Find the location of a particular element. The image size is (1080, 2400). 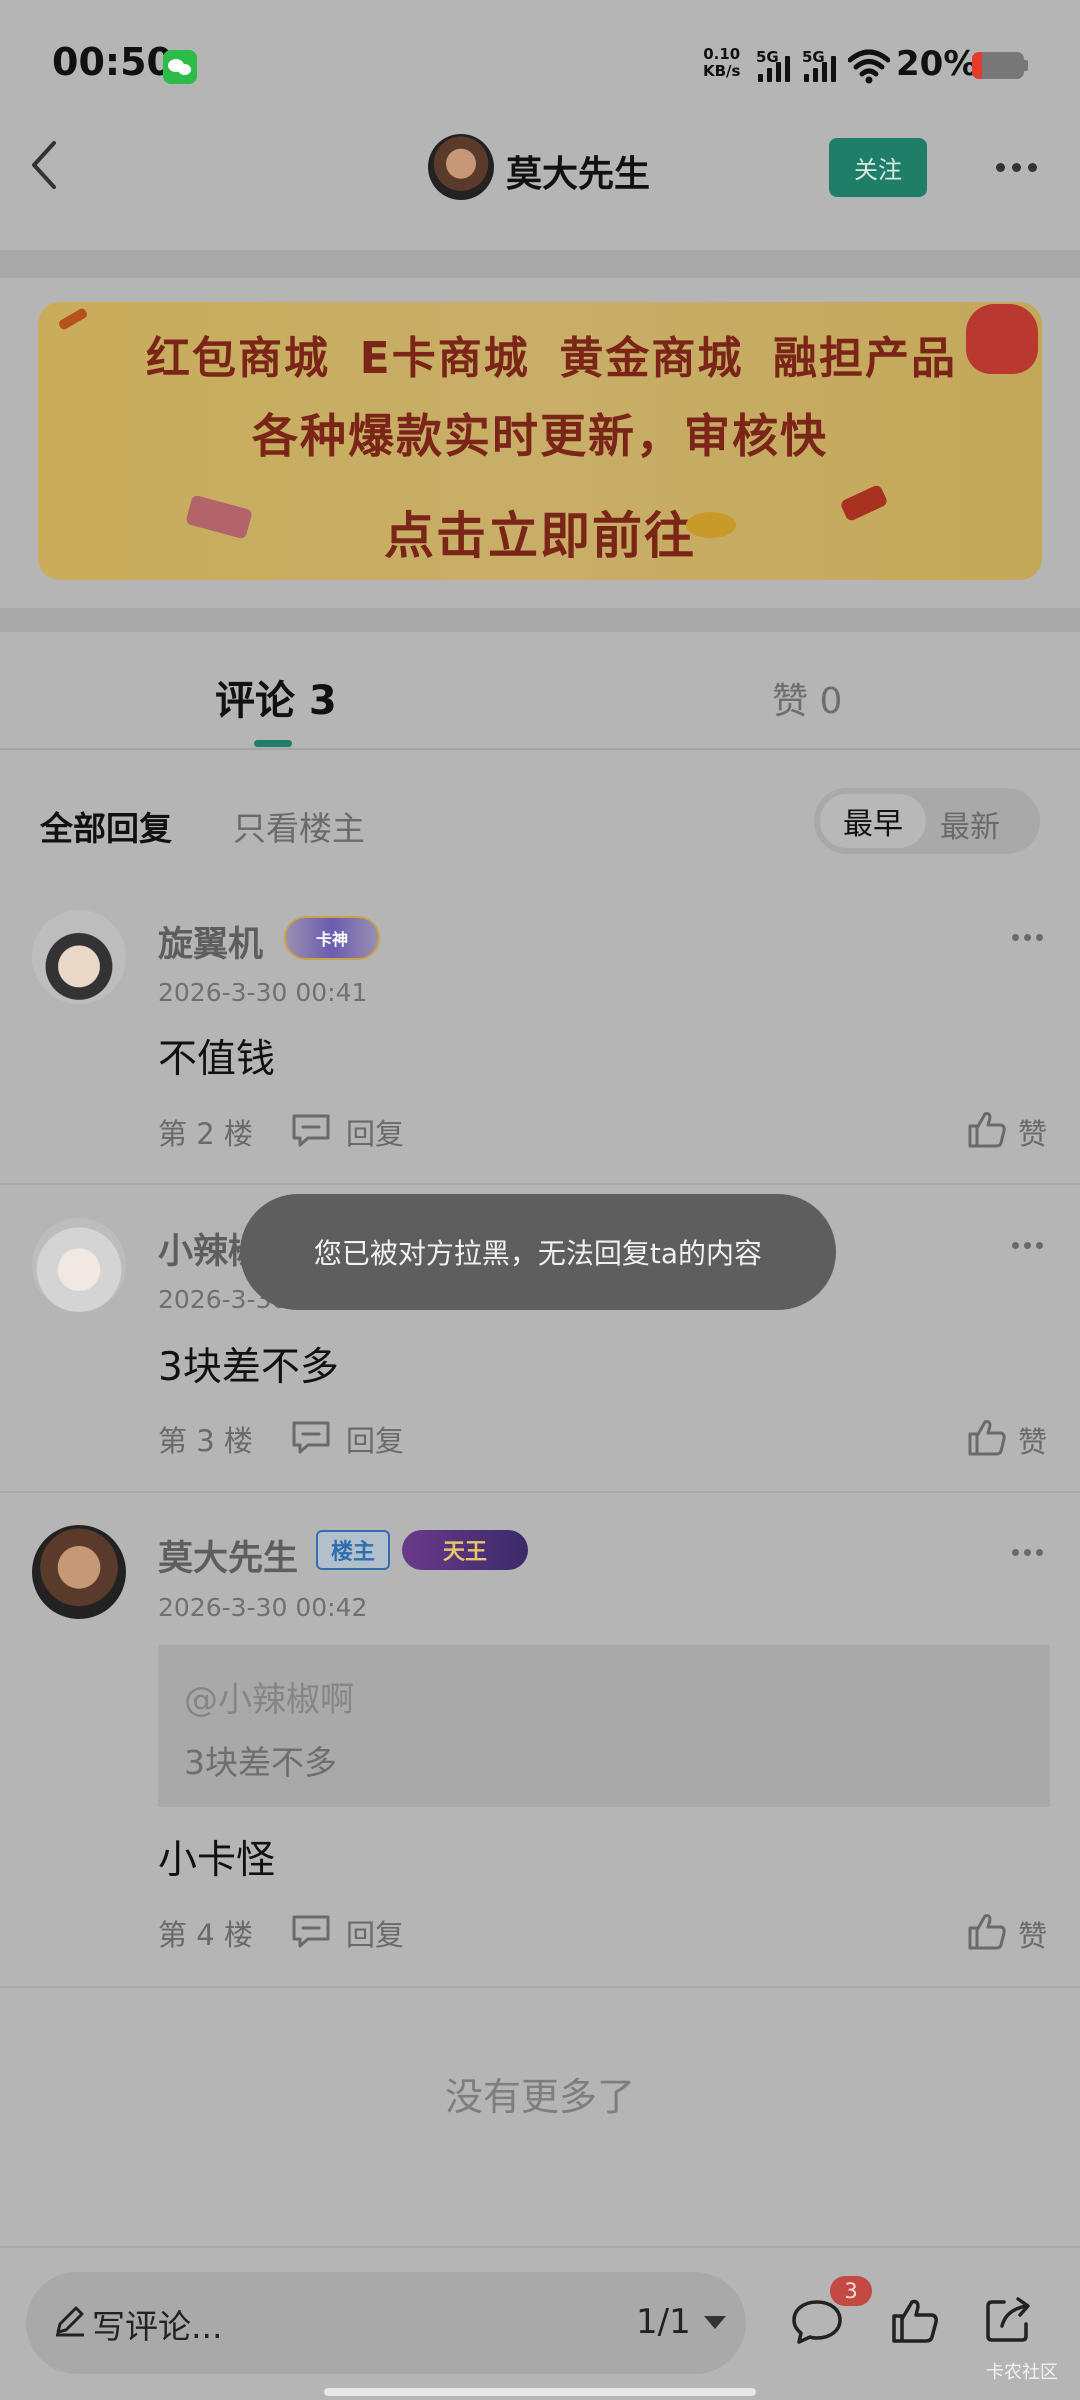

user-rank-badge: 卡神 is located at coordinates (332, 938).